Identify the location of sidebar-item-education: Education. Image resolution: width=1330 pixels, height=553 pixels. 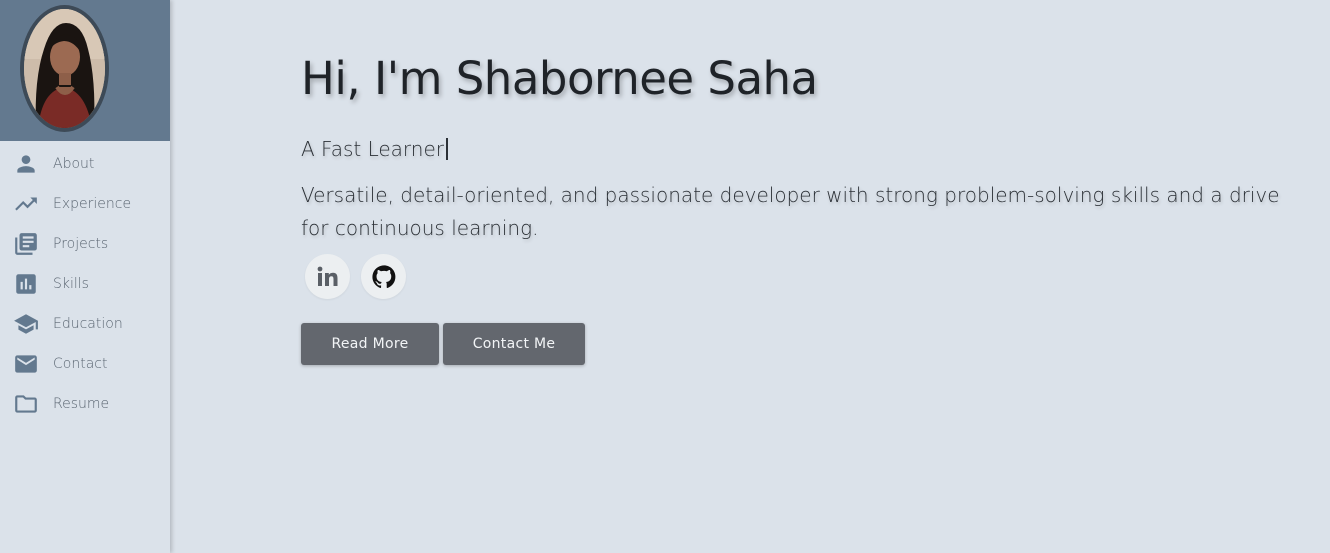
(85, 324).